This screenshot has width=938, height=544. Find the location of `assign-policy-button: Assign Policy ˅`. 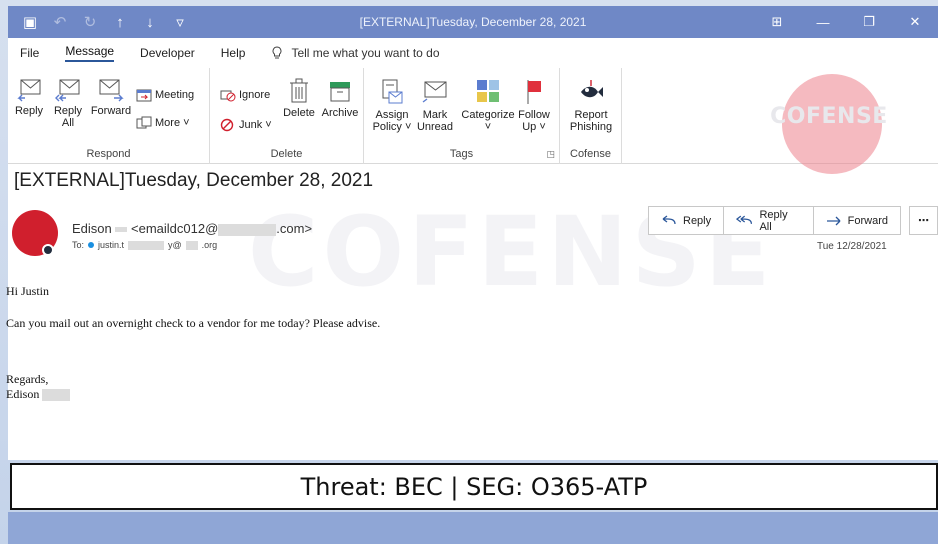

assign-policy-button: Assign Policy ˅ is located at coordinates (392, 105).